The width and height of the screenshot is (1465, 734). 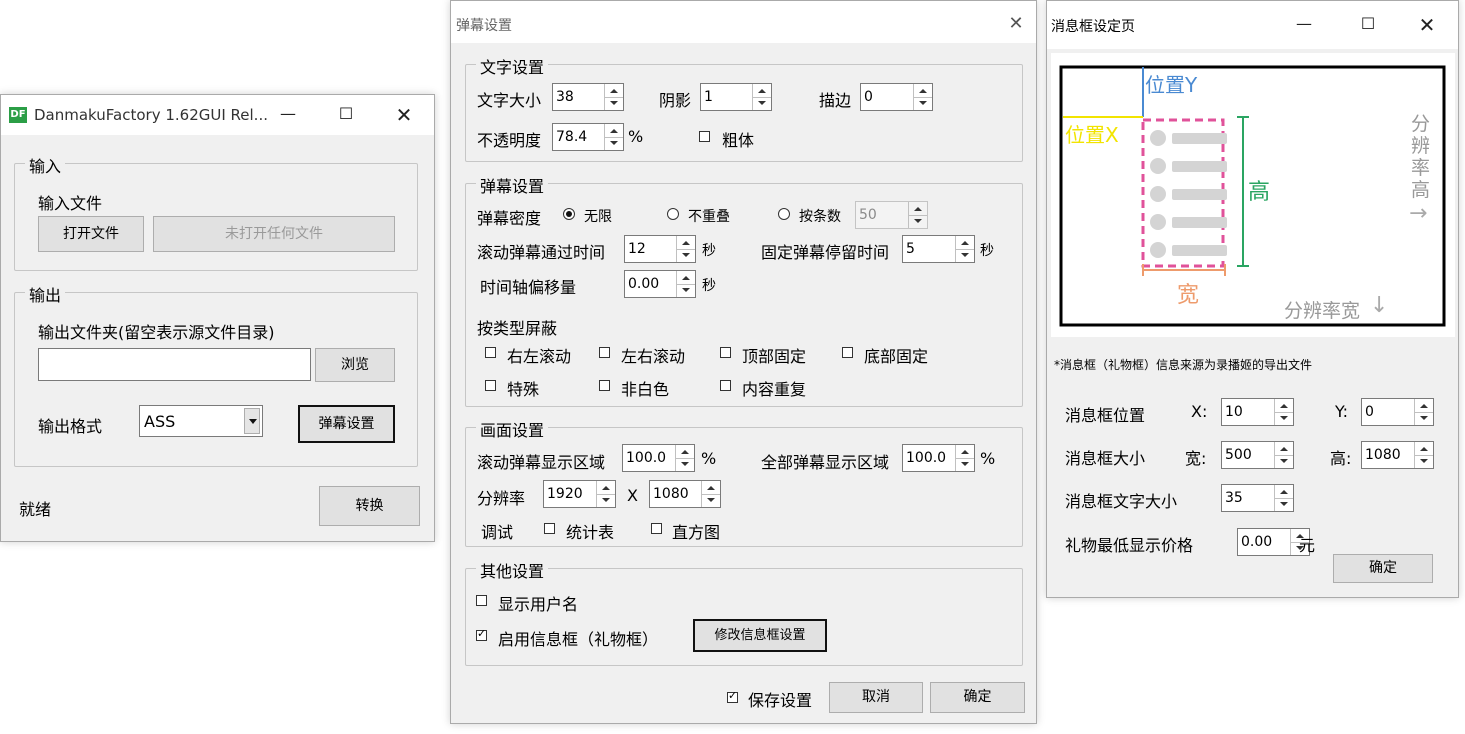 What do you see at coordinates (743, 22) in the screenshot?
I see `danmaku-titlebar: 弹幕设置 ✕` at bounding box center [743, 22].